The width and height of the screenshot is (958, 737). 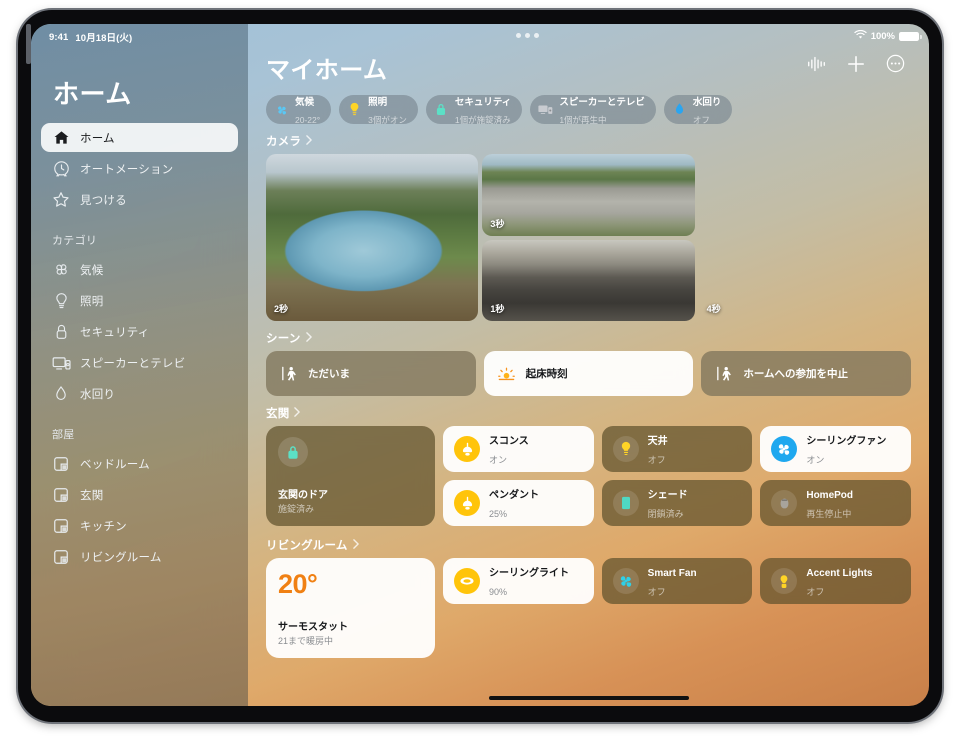 What do you see at coordinates (518, 608) in the screenshot?
I see `living-column-1: シーリングライト 90%` at bounding box center [518, 608].